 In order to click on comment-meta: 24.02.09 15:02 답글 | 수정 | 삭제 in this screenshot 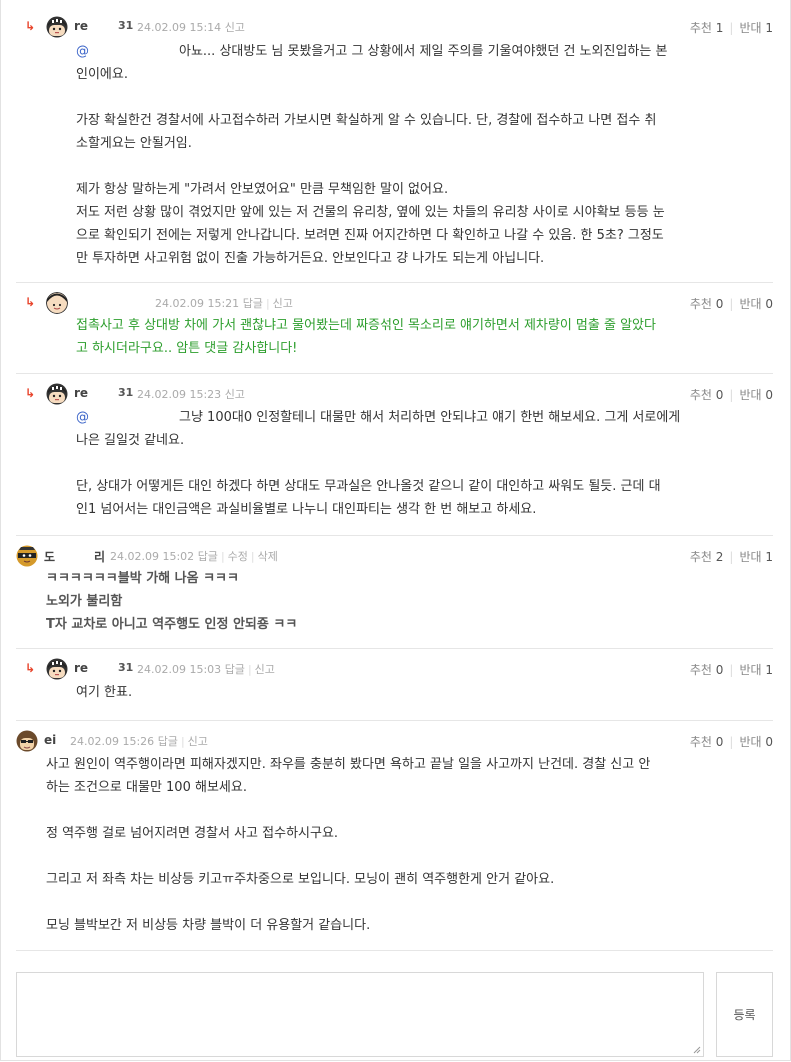, I will do `click(194, 556)`.